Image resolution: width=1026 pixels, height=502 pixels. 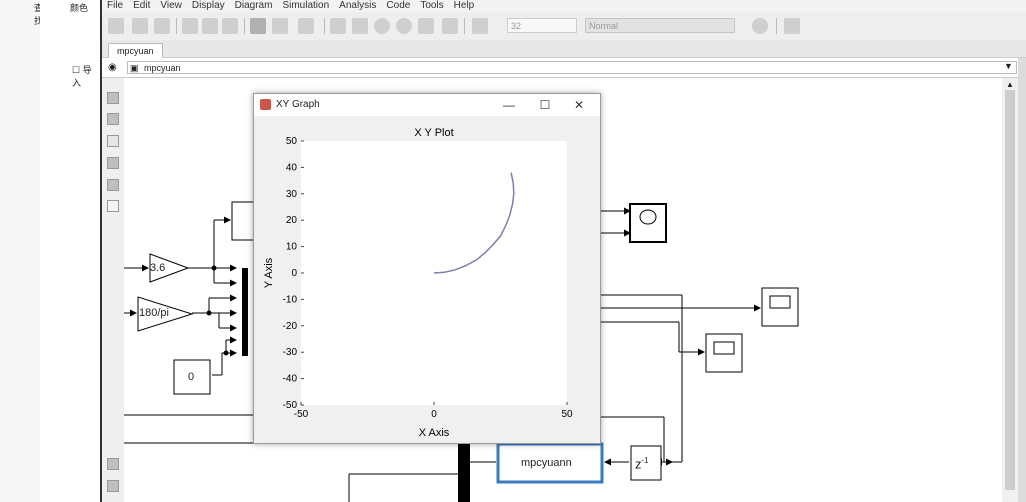 What do you see at coordinates (338, 26) in the screenshot?
I see `record-icon` at bounding box center [338, 26].